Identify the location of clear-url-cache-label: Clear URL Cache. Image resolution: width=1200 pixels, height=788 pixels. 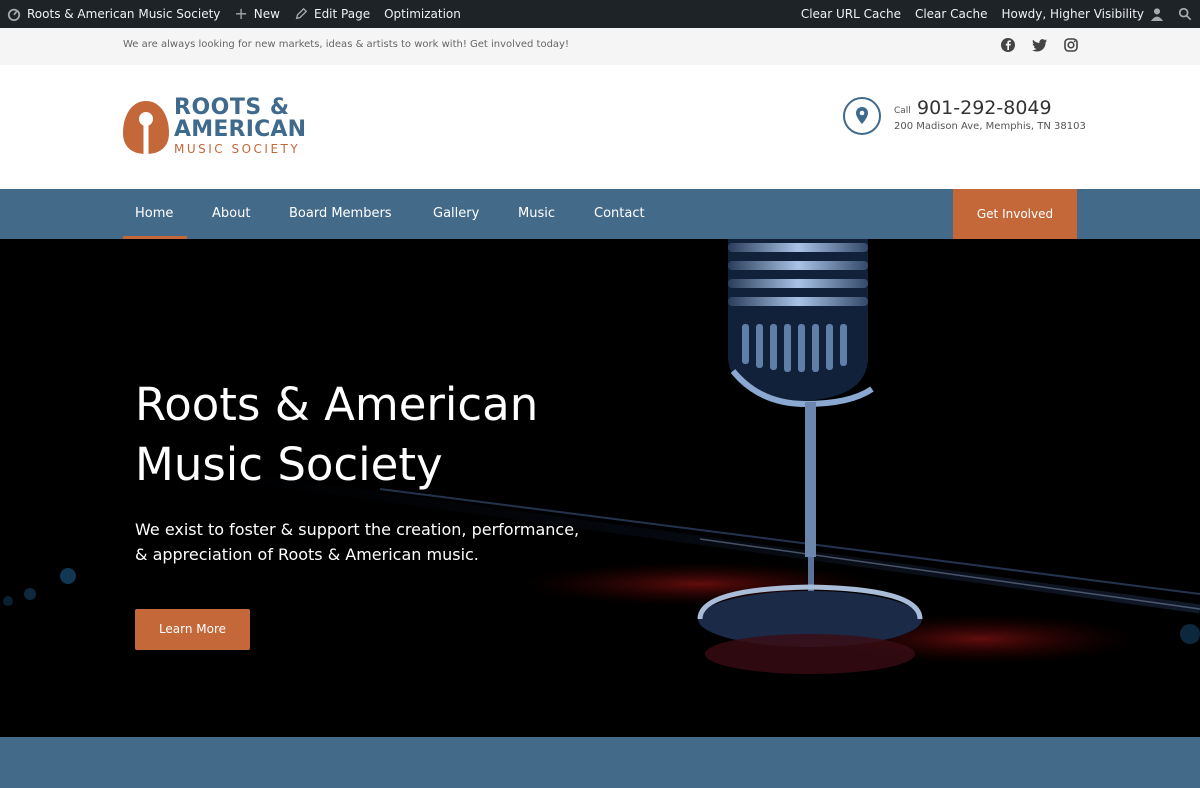
(850, 14).